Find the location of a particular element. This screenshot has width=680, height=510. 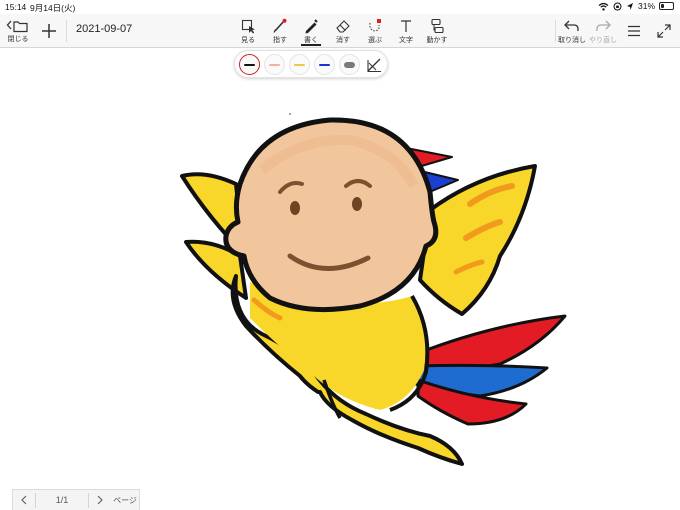

add-page-button is located at coordinates (49, 31).